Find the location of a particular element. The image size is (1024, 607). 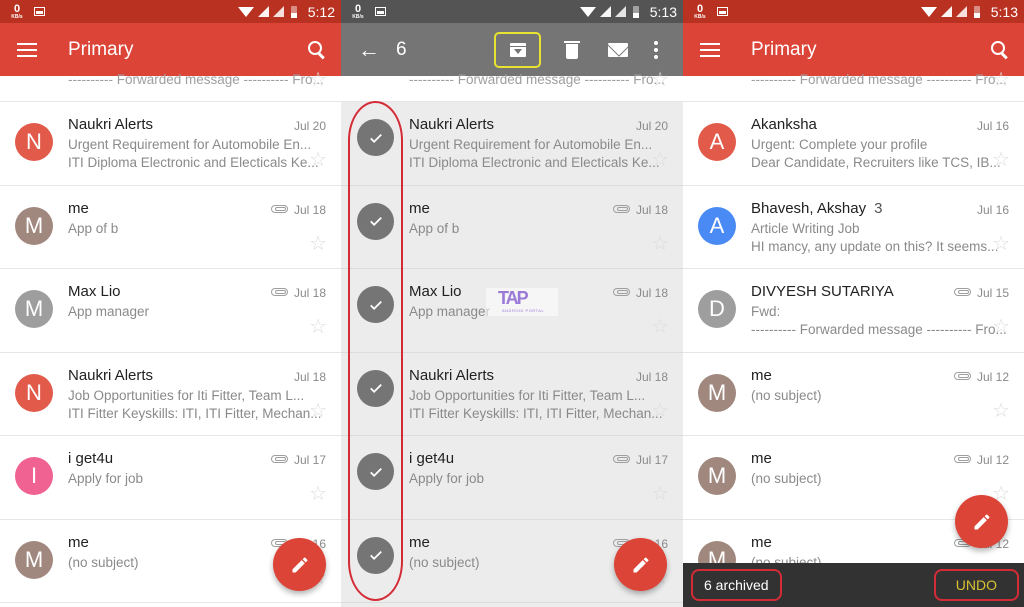

delete-button is located at coordinates (572, 50).